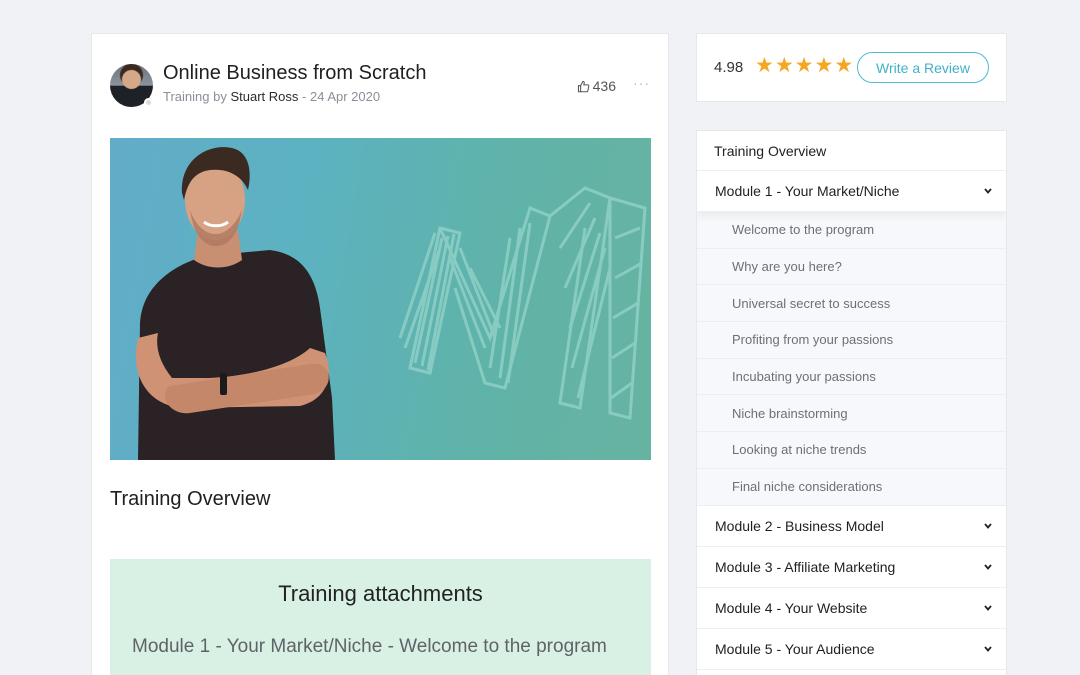 This screenshot has width=1080, height=675. I want to click on course-date: 24 Apr 2020, so click(345, 96).